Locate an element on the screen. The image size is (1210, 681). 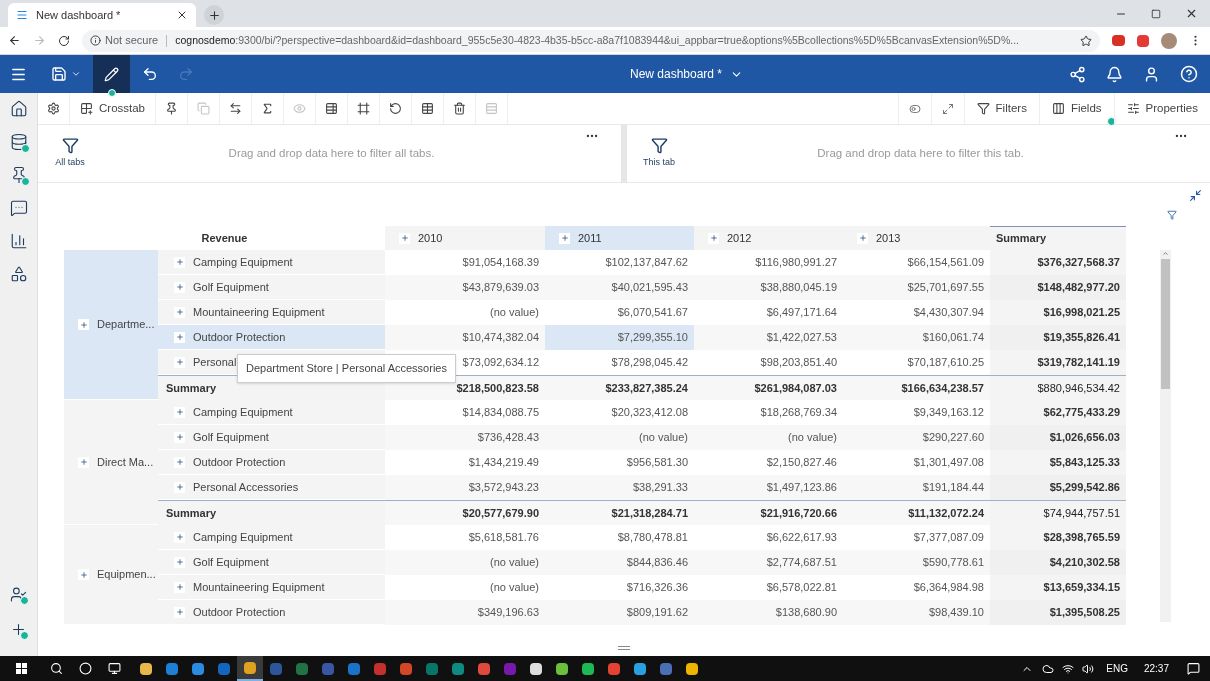
value-cell: $10,474,382.04 is located at coordinates (465, 337).